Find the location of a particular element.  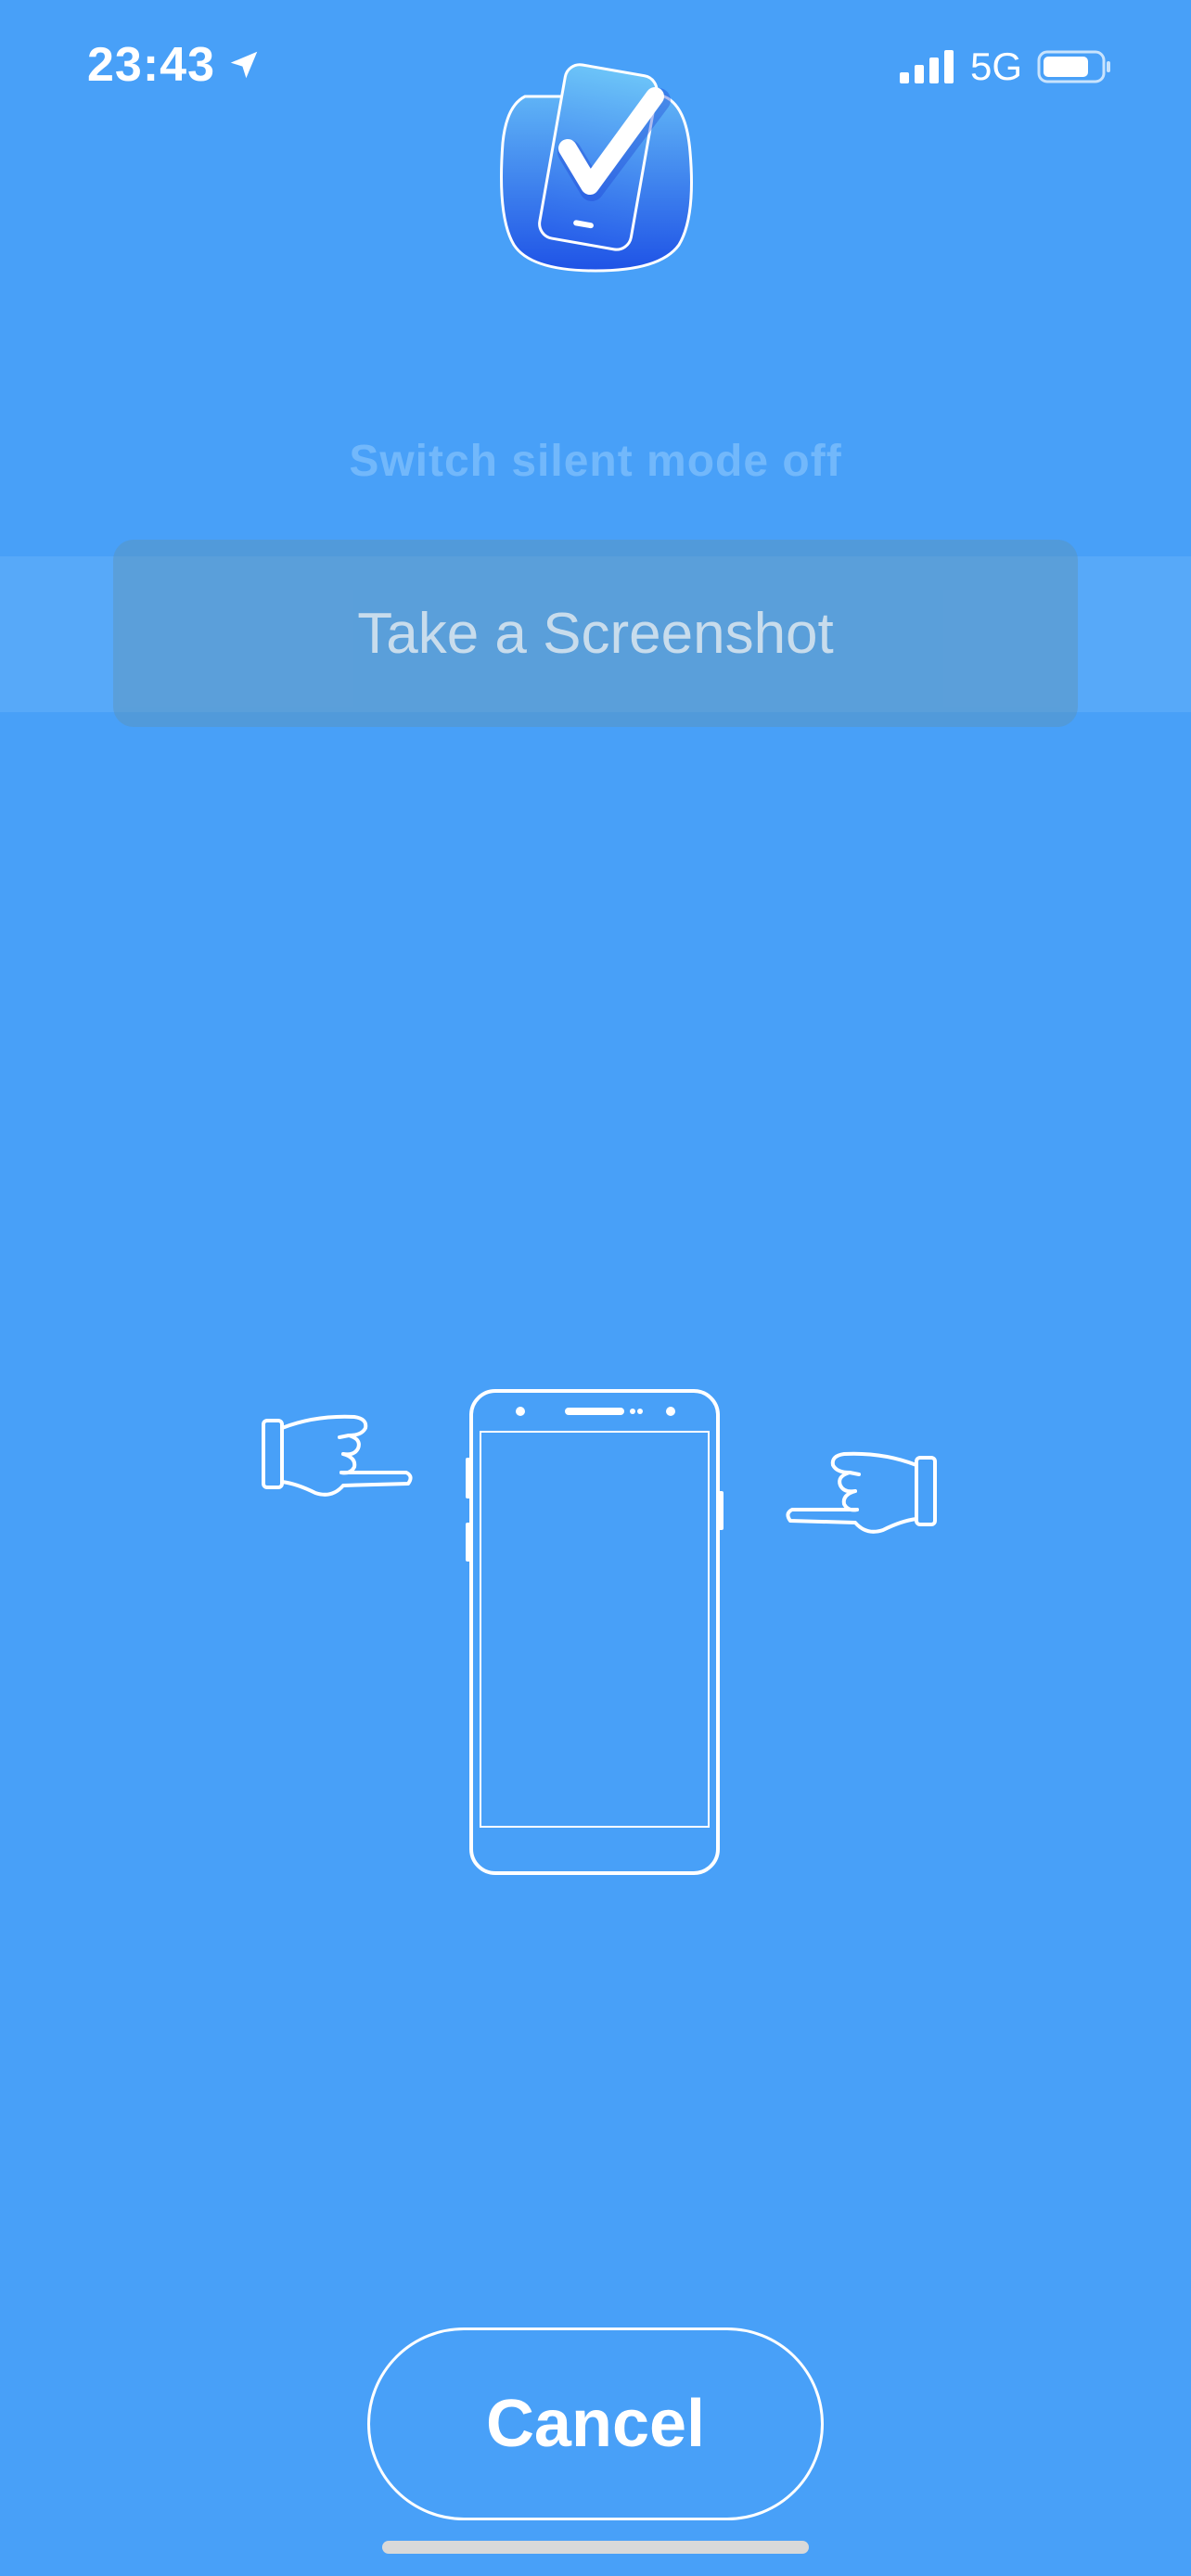

phone-outline-icon is located at coordinates (595, 1632).